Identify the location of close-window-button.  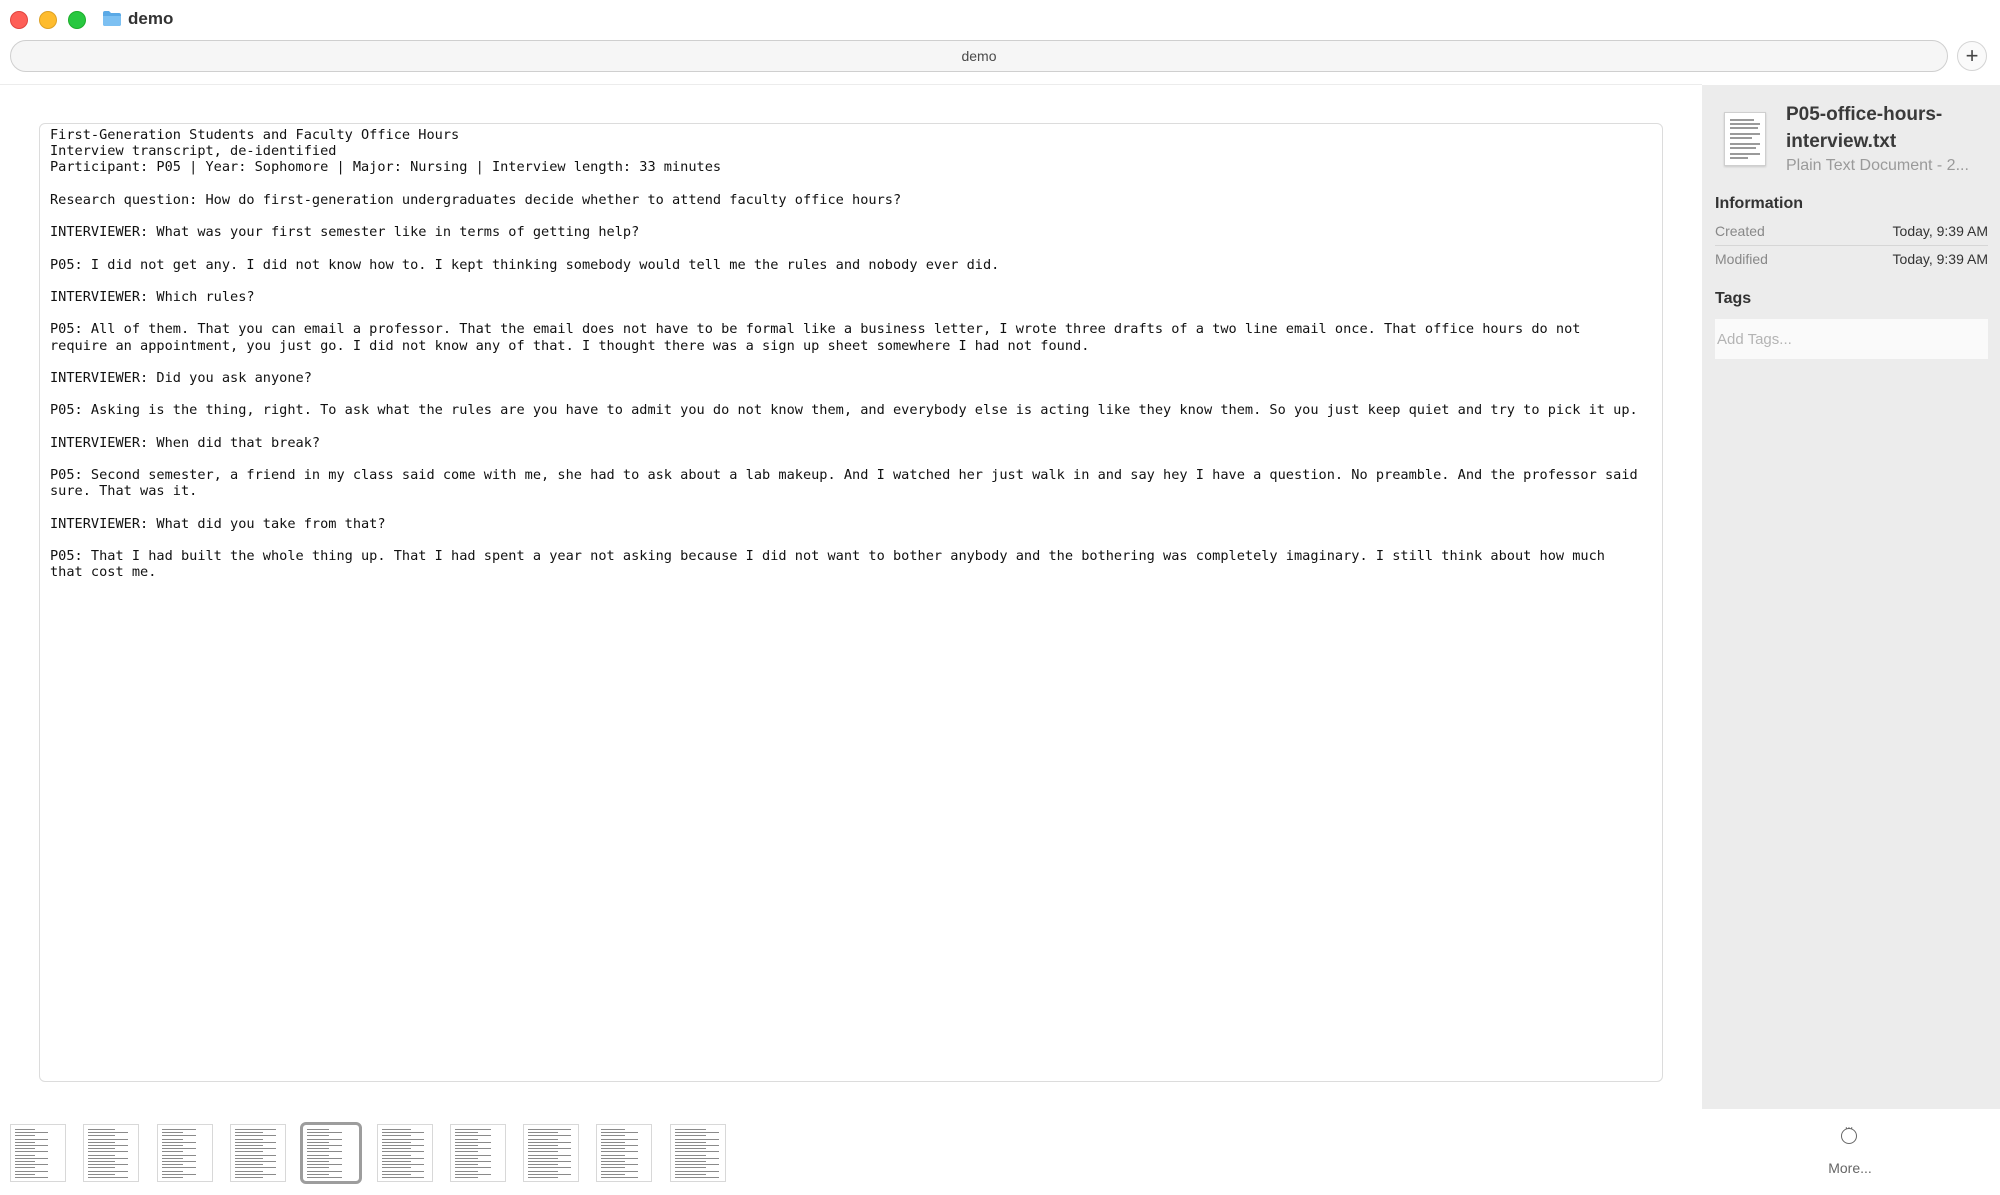
(19, 20).